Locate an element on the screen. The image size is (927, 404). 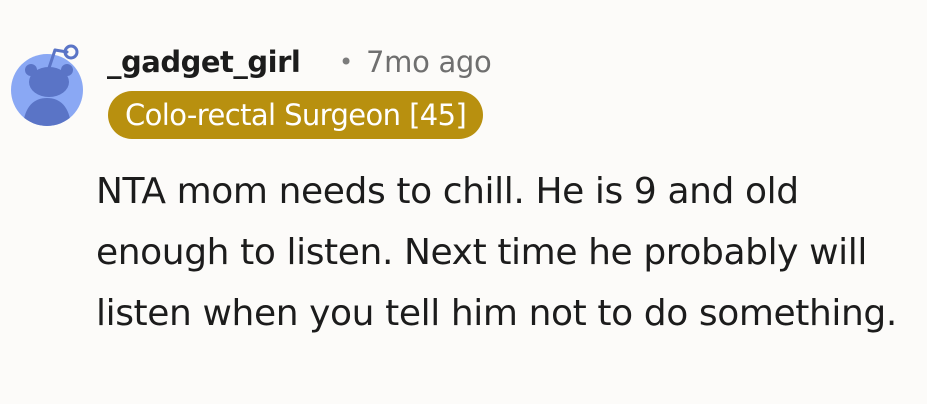
snoo-avatar-icon is located at coordinates (47, 85).